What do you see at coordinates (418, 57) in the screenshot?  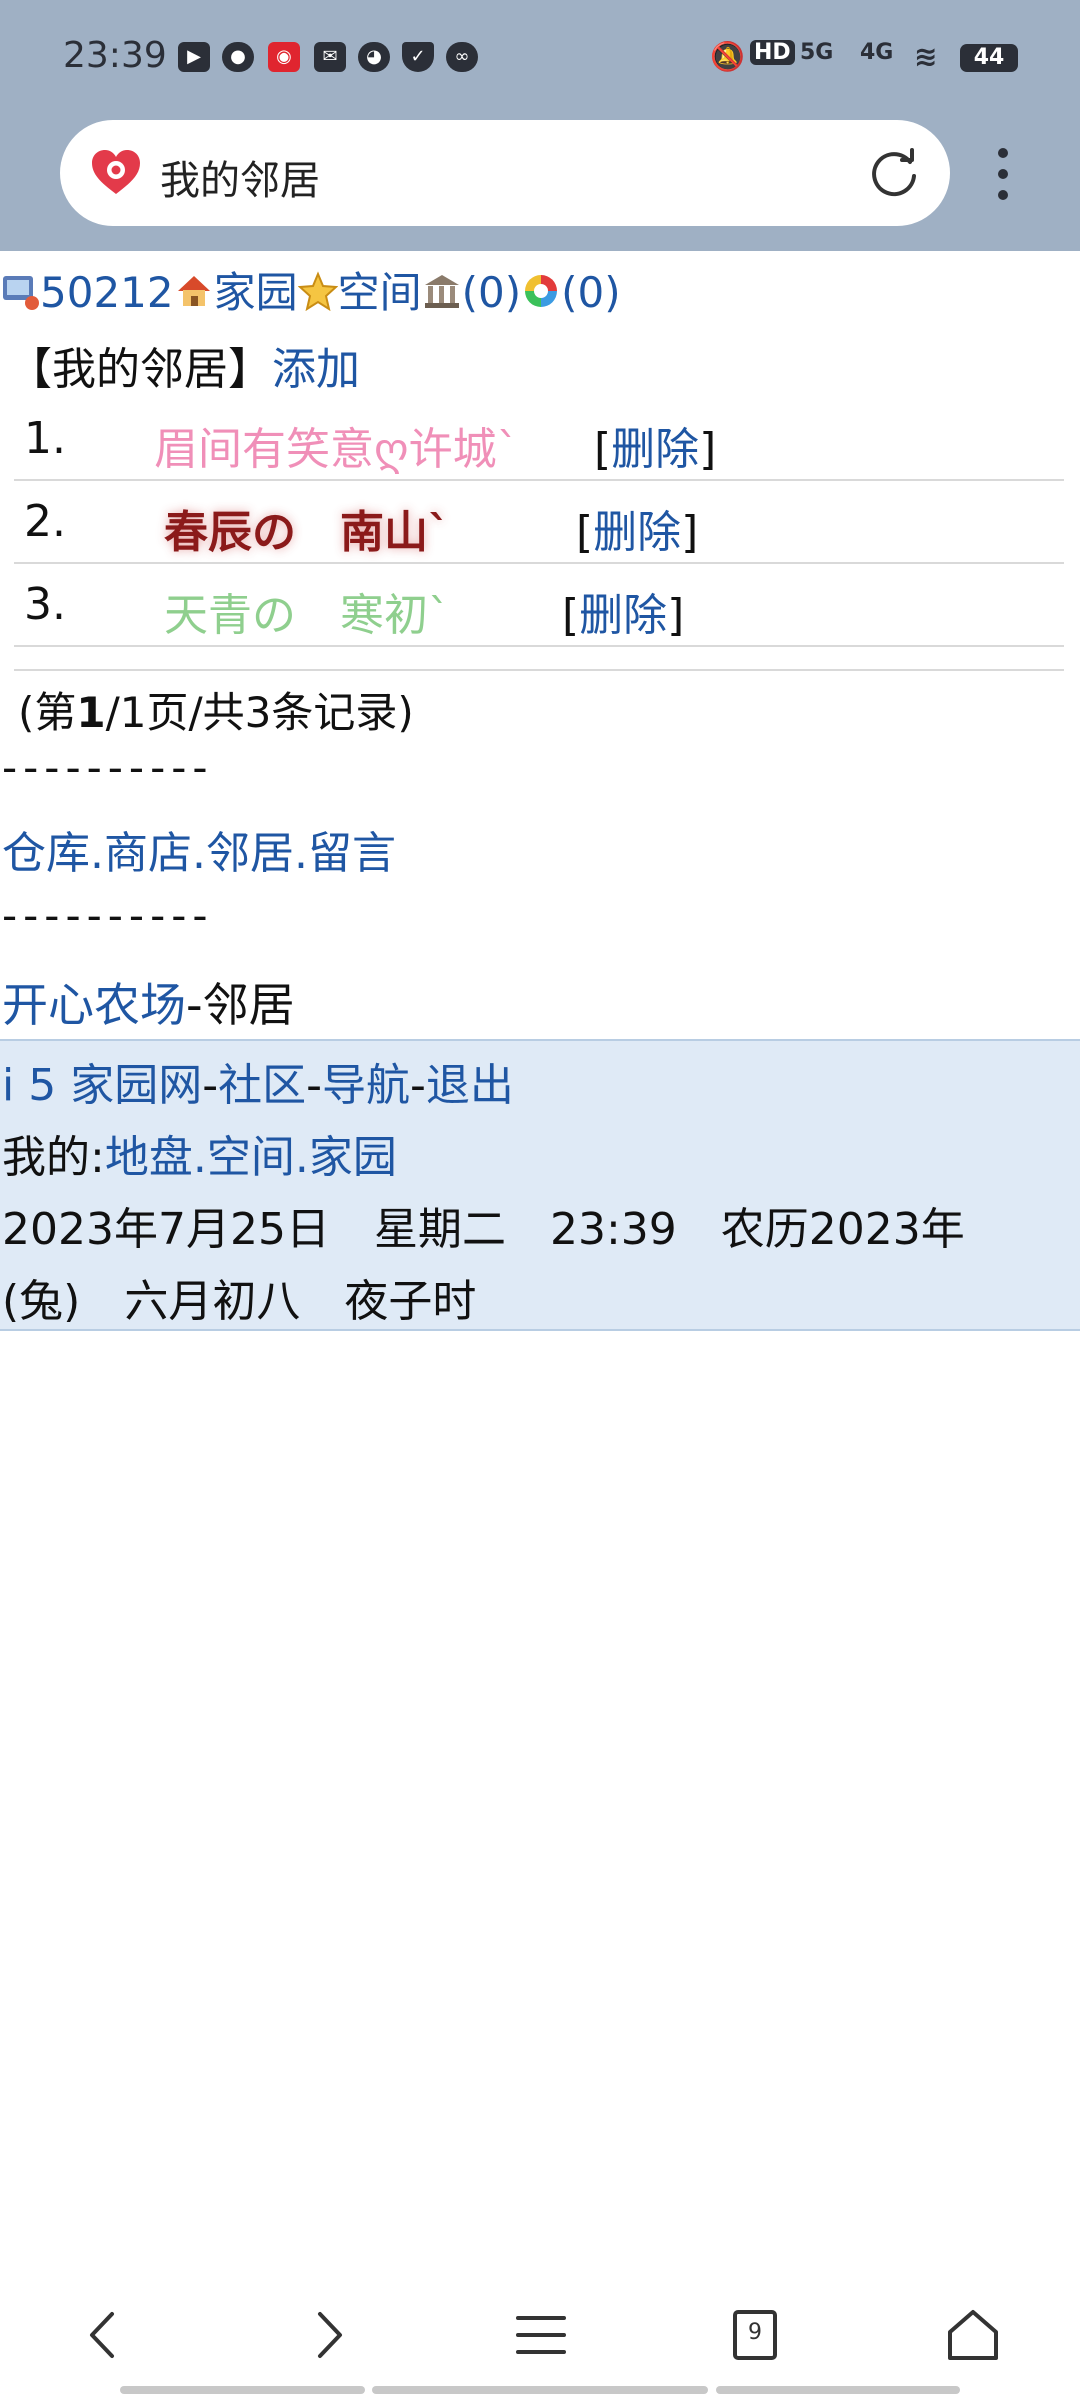 I see `shield-icon: ✓` at bounding box center [418, 57].